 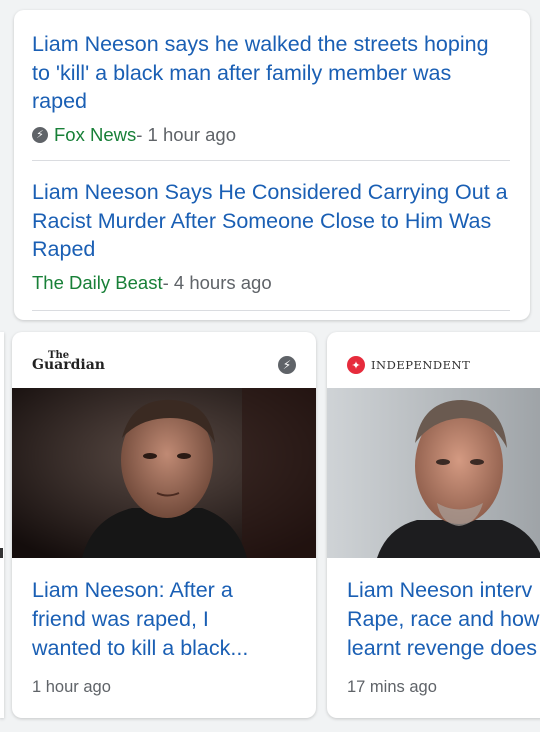 What do you see at coordinates (186, 134) in the screenshot?
I see `story-time: - 1 hour ago` at bounding box center [186, 134].